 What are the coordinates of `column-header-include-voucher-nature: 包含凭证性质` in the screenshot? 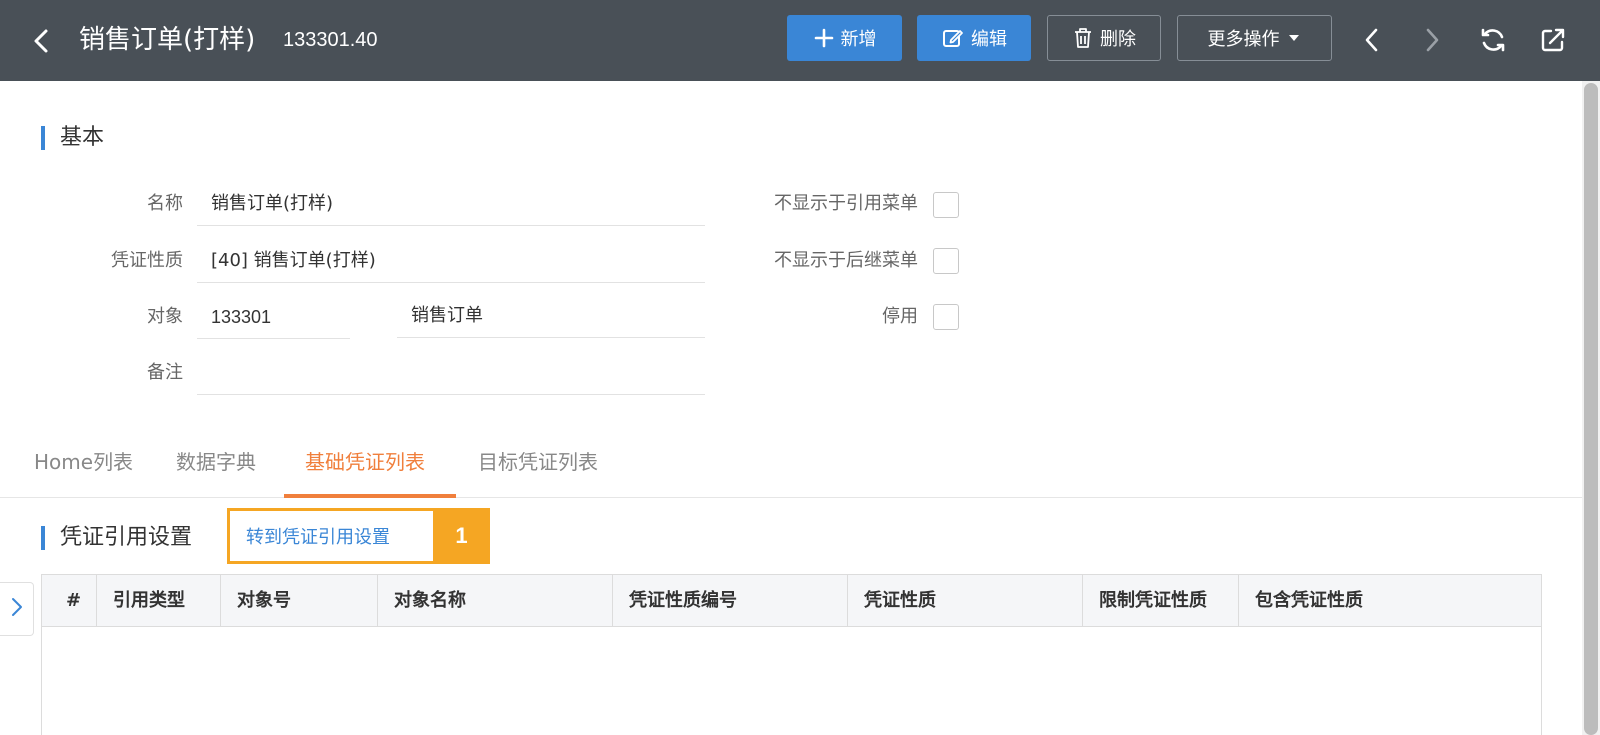 It's located at (1390, 600).